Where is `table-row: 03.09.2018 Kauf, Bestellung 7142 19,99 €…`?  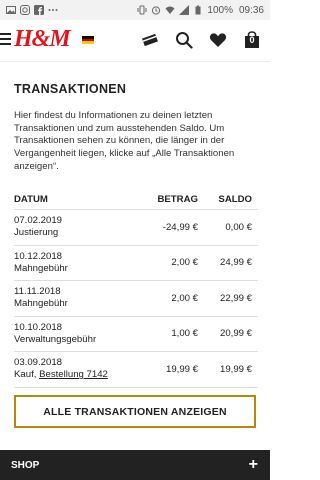 table-row: 03.09.2018 Kauf, Bestellung 7142 19,99 €… is located at coordinates (136, 370).